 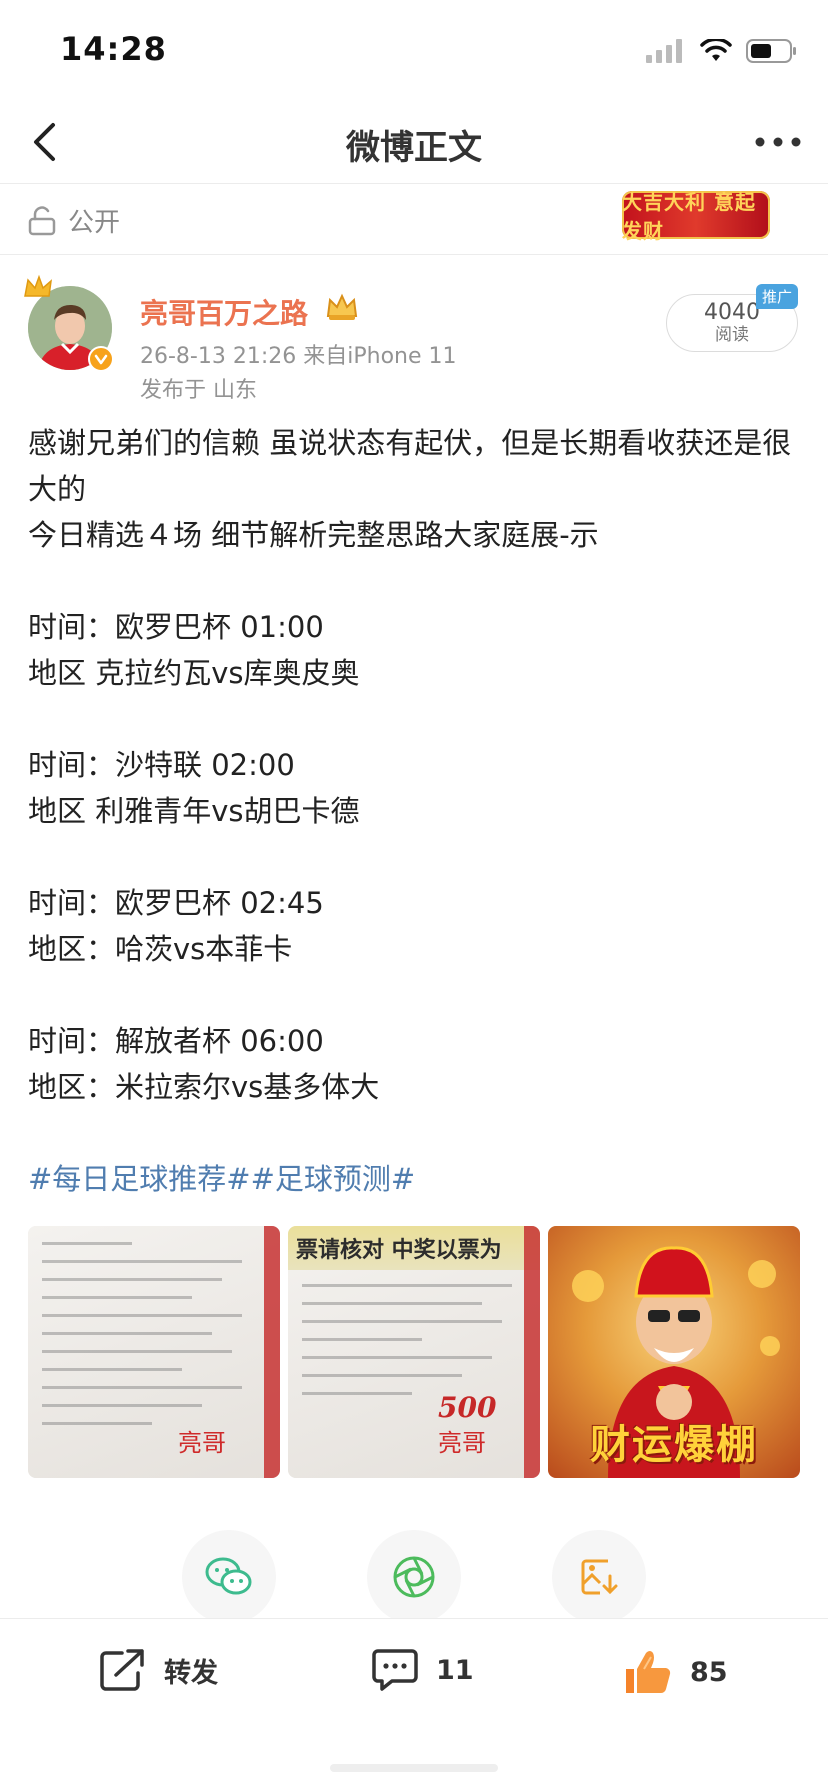 What do you see at coordinates (38, 285) in the screenshot?
I see `crown-icon` at bounding box center [38, 285].